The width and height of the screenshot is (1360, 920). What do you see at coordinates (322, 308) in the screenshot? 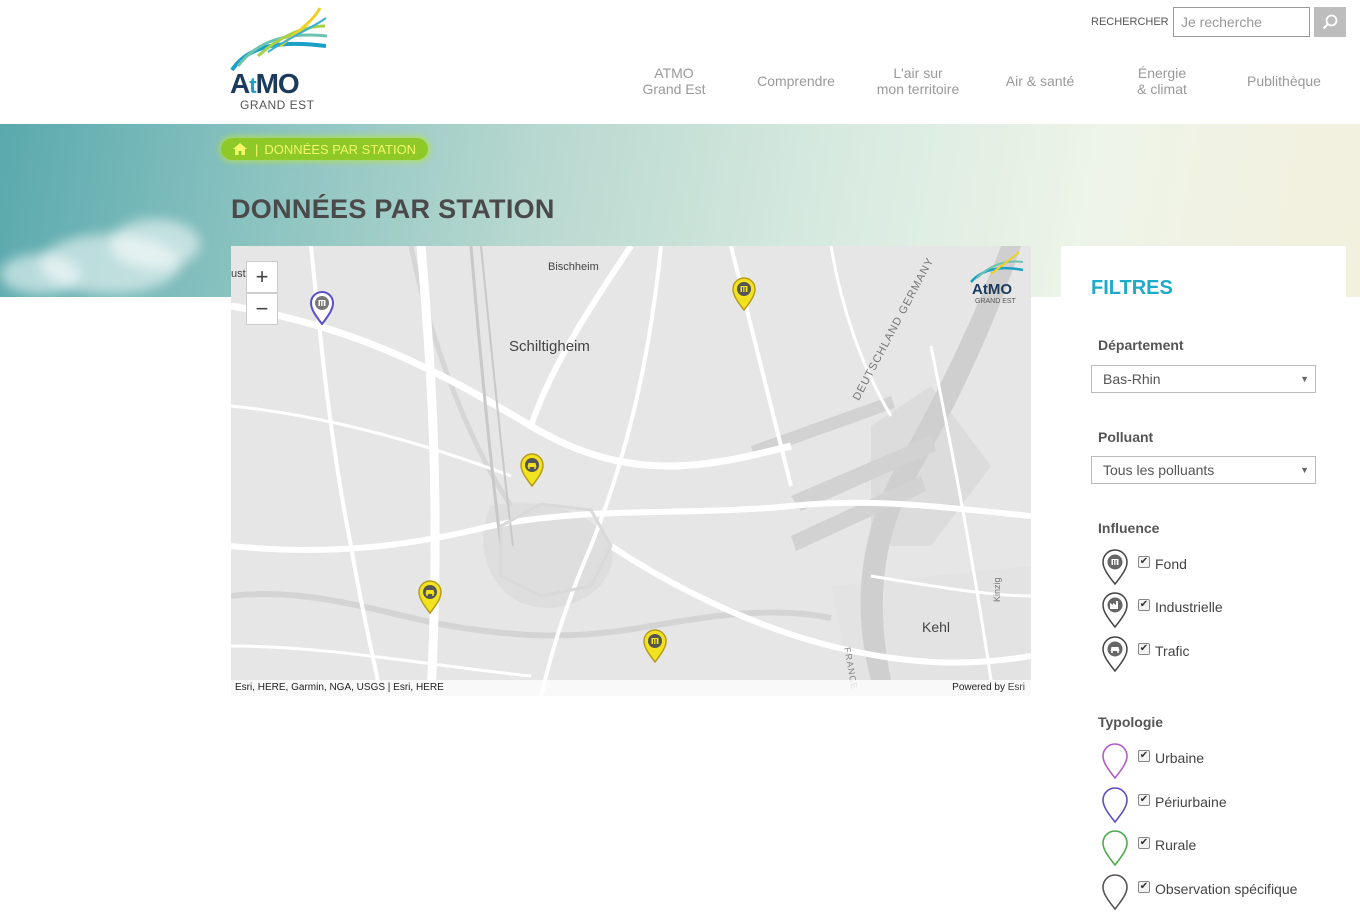
I see `station-pin-fond-periurbaine` at bounding box center [322, 308].